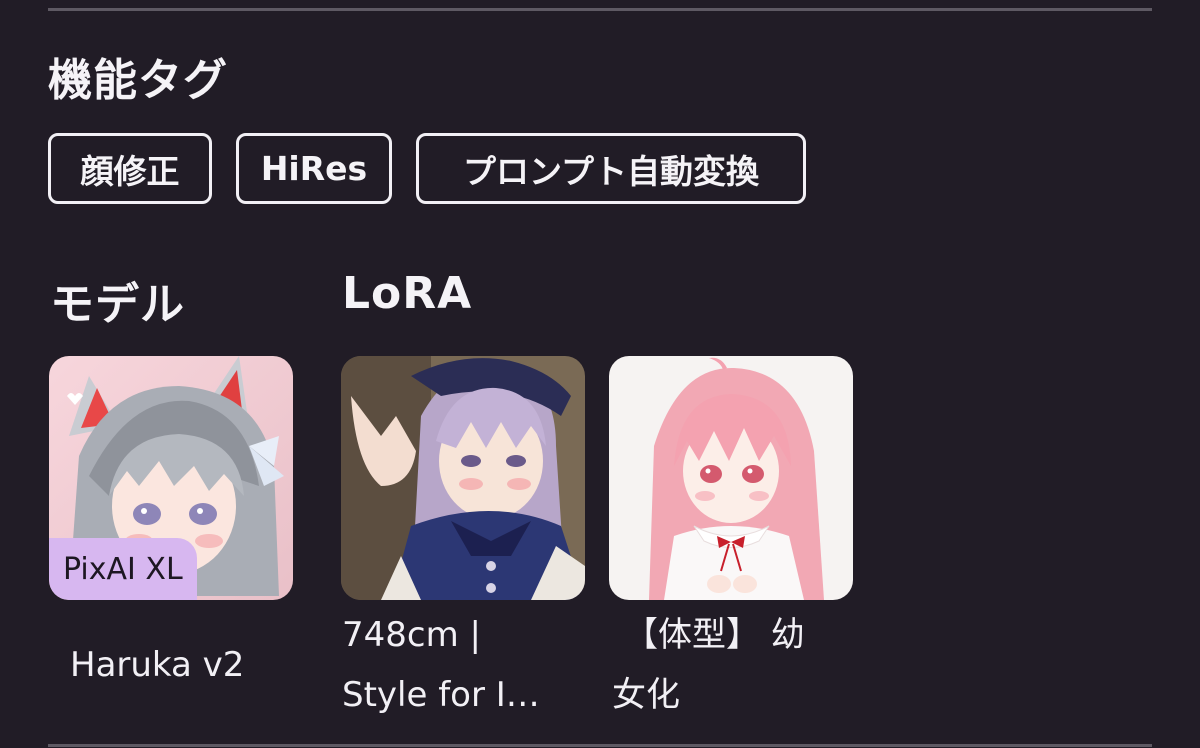 The width and height of the screenshot is (1200, 748). I want to click on section-divider-top, so click(600, 9).